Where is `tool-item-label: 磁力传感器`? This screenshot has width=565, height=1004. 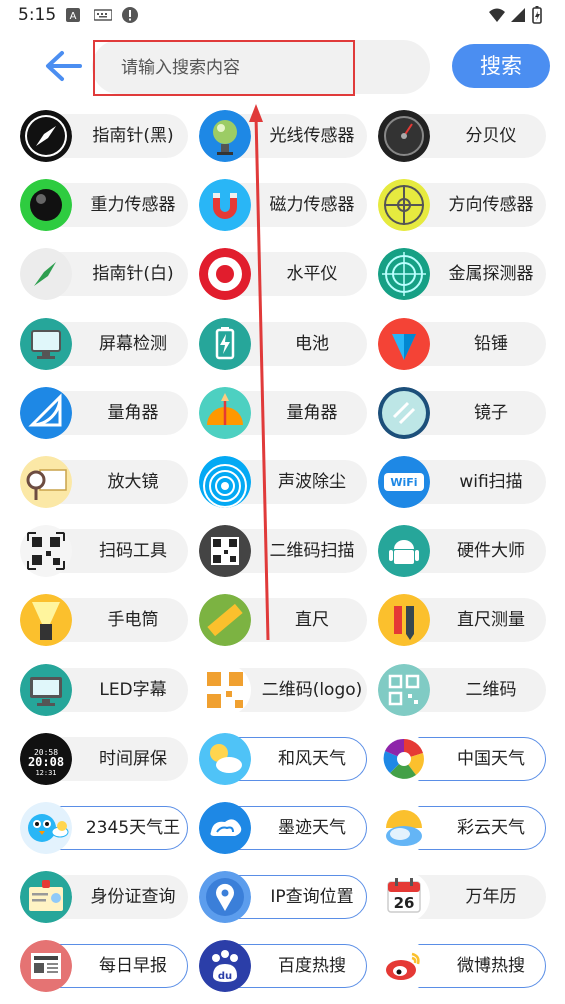 tool-item-label: 磁力传感器 is located at coordinates (312, 205).